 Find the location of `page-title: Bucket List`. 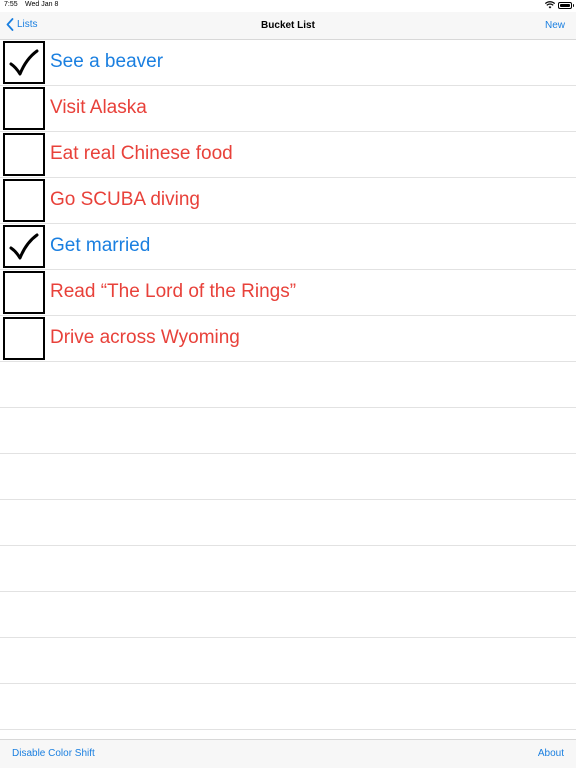

page-title: Bucket List is located at coordinates (288, 25).